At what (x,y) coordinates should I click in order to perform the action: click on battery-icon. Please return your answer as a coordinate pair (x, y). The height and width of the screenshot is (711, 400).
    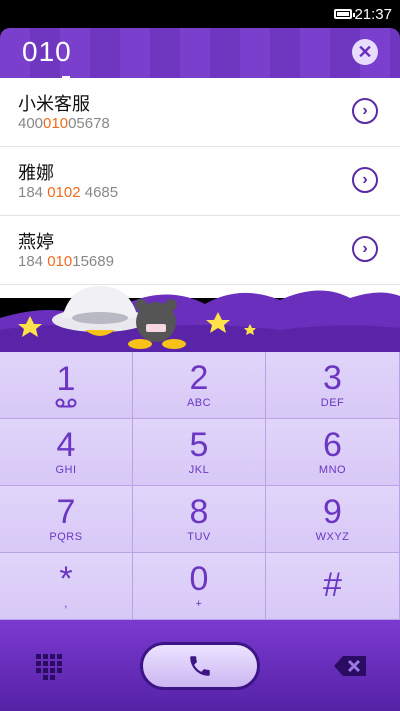
    Looking at the image, I should click on (344, 14).